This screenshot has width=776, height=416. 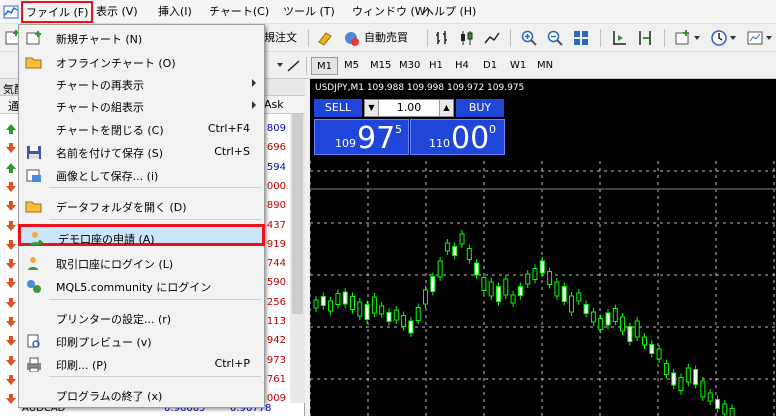 I want to click on timeframe-m1: M1, so click(x=324, y=66).